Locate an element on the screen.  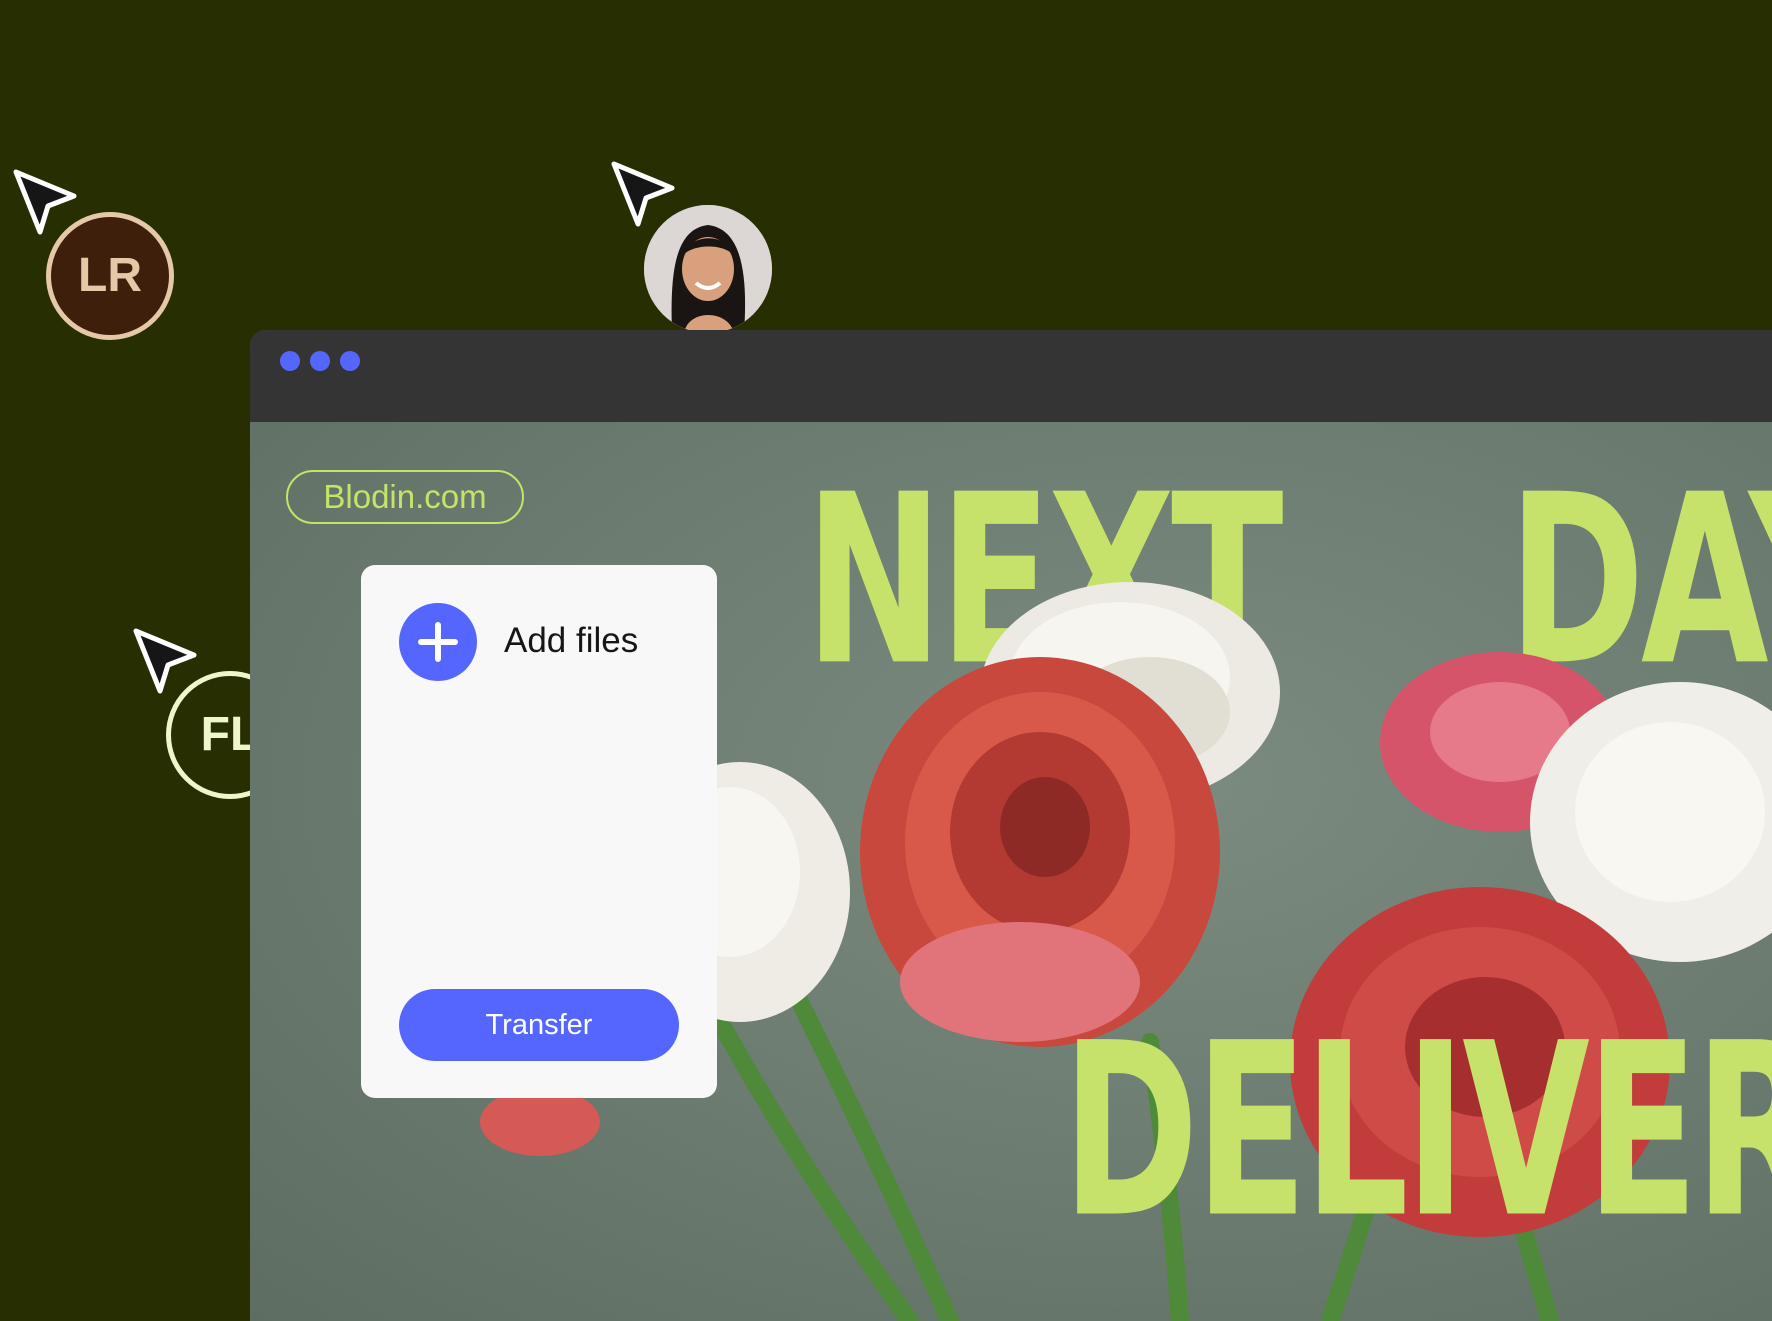
person-portrait-icon is located at coordinates (708, 269).